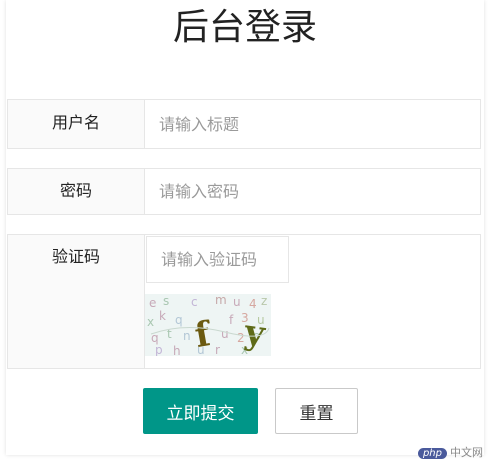  I want to click on username-input, so click(312, 124).